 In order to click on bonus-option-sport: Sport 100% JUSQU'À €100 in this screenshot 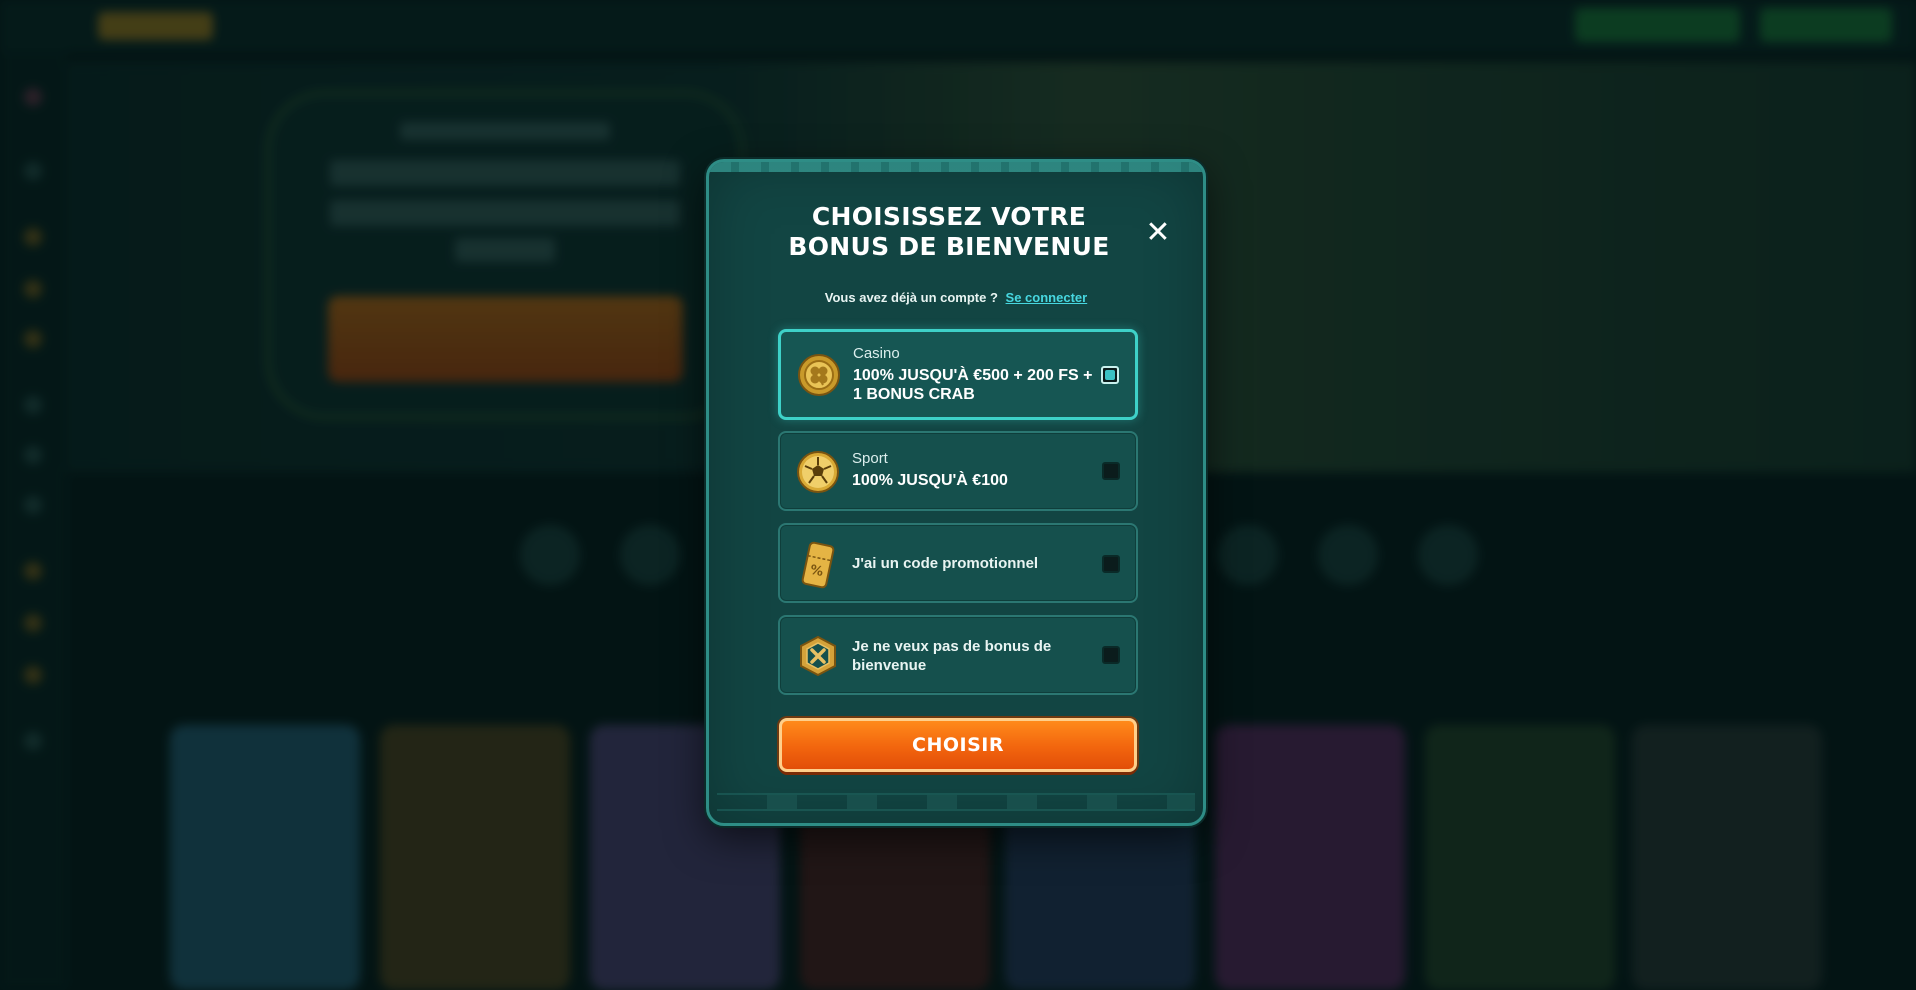, I will do `click(958, 471)`.